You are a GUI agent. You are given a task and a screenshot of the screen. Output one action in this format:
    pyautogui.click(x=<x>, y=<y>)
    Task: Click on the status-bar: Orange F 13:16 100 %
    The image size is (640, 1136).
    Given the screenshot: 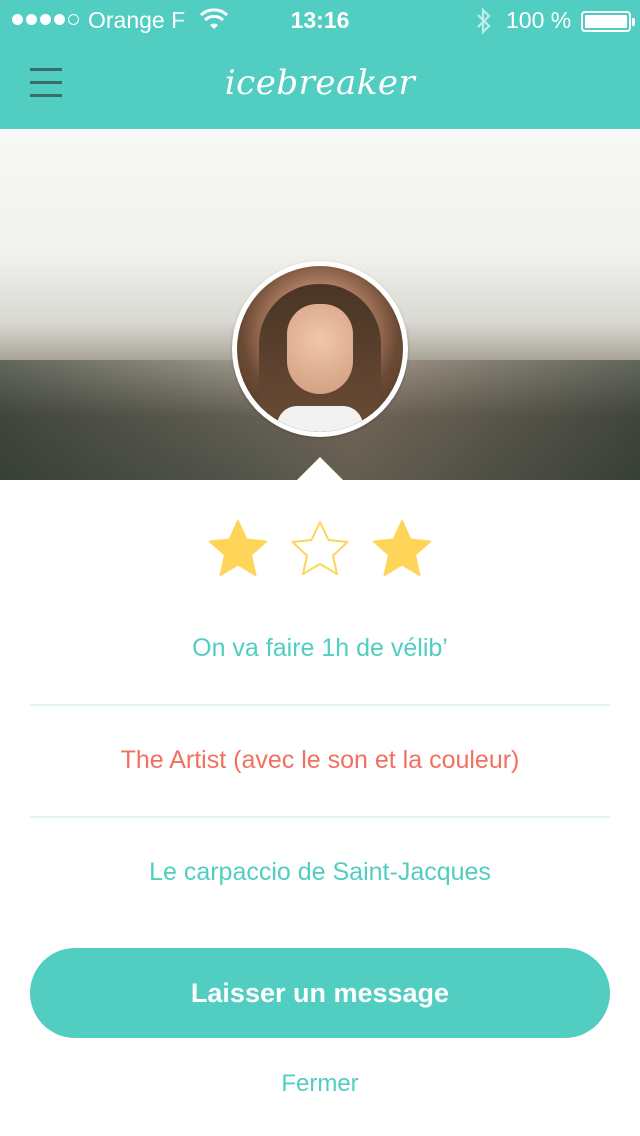 What is the action you would take?
    pyautogui.click(x=320, y=20)
    